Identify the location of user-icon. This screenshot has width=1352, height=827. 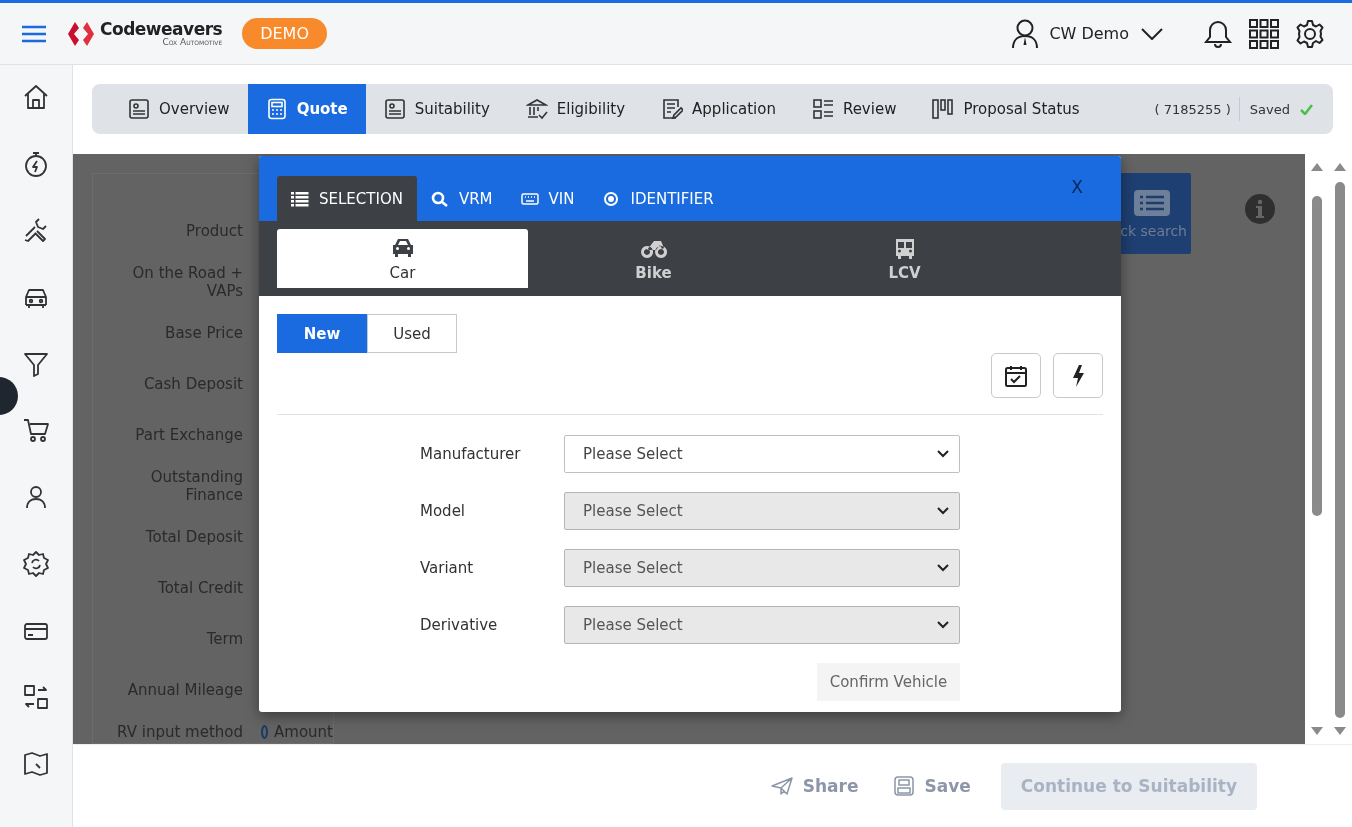
(1025, 33).